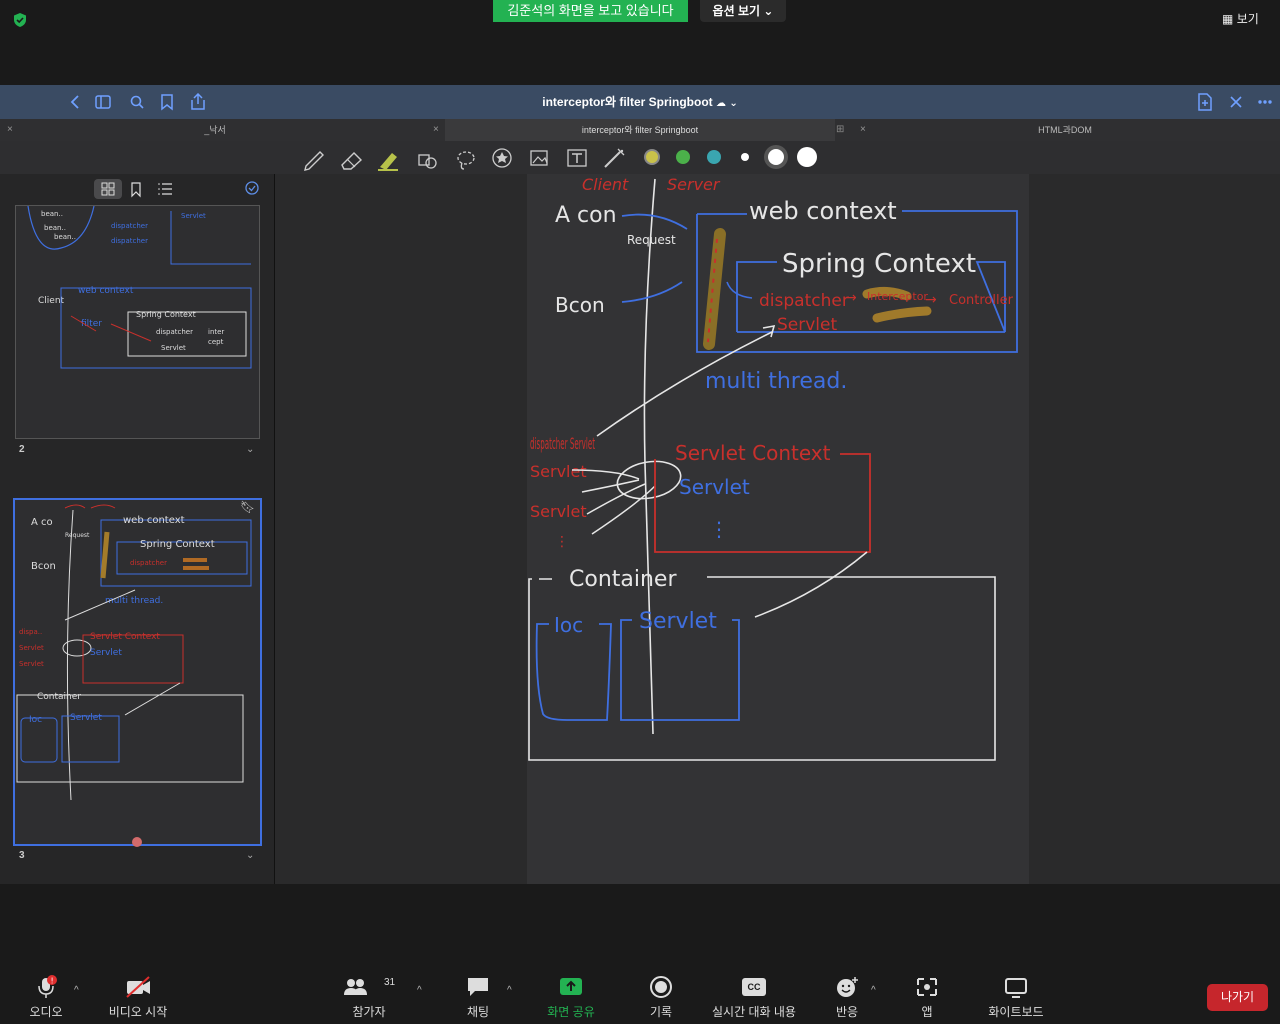  What do you see at coordinates (215, 130) in the screenshot?
I see `tab-scribble: _낙서` at bounding box center [215, 130].